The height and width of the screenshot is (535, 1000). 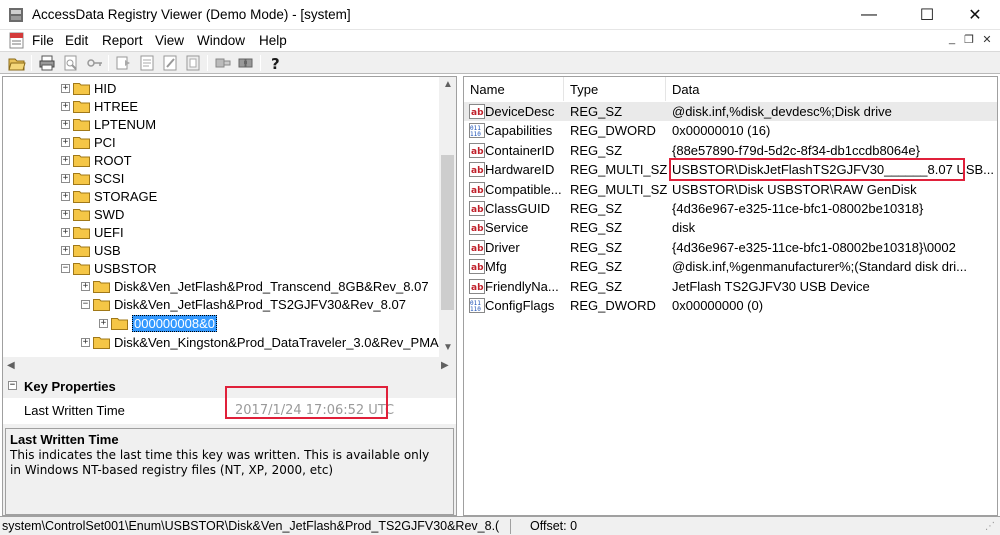 What do you see at coordinates (17, 40) in the screenshot?
I see `document-icon` at bounding box center [17, 40].